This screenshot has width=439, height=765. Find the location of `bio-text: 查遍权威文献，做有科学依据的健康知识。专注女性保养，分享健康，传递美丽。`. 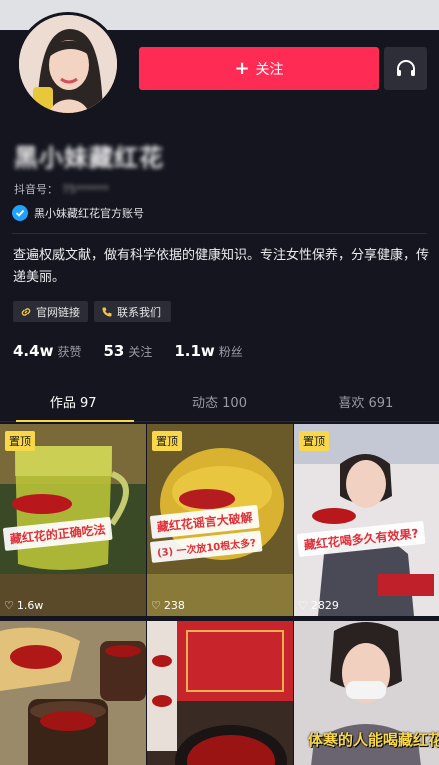

bio-text: 查遍权威文献，做有科学依据的健康知识。专注女性保养，分享健康，传递美丽。 is located at coordinates (221, 266).